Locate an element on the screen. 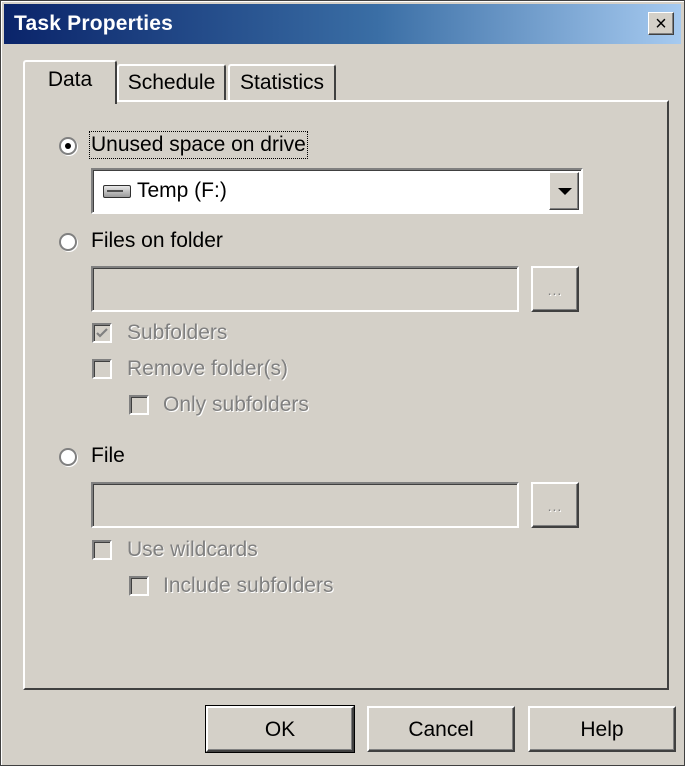 The width and height of the screenshot is (685, 766). chevron-down-icon is located at coordinates (565, 191).